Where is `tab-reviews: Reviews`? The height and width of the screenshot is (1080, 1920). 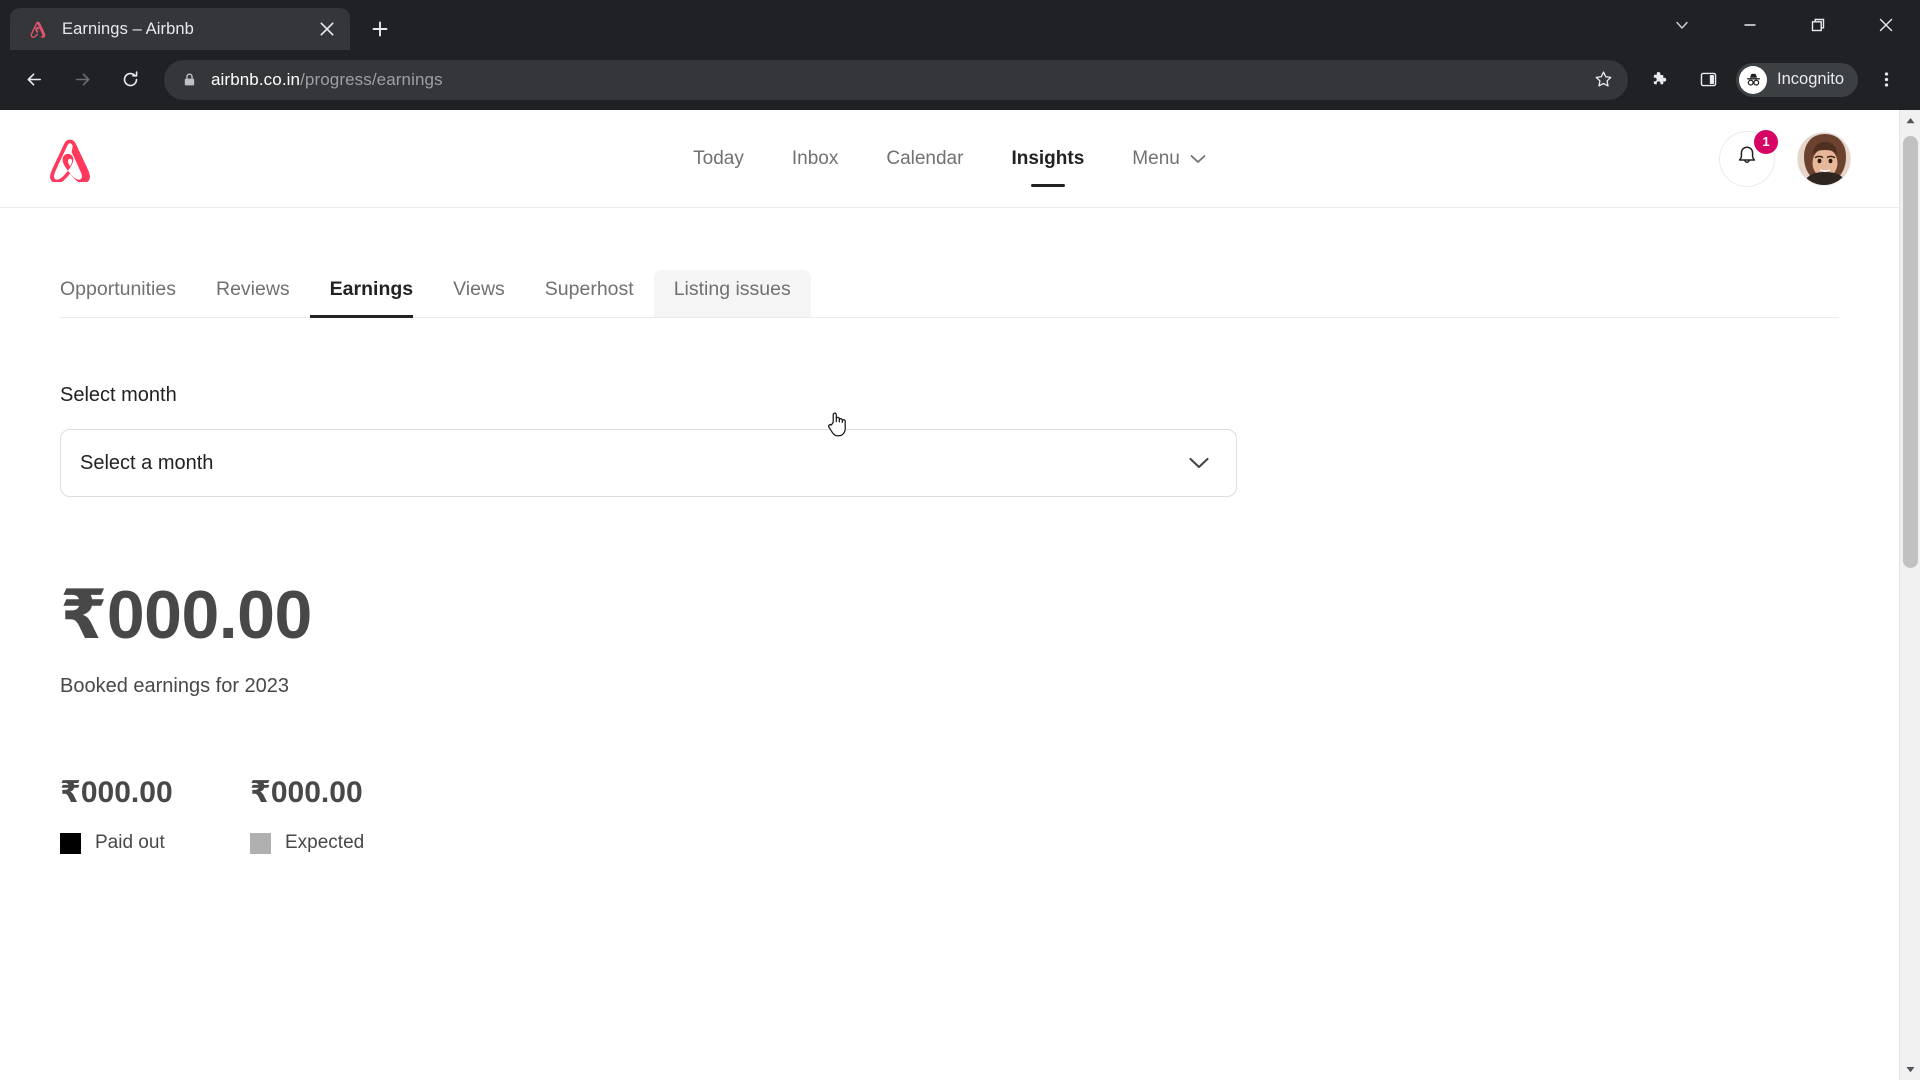 tab-reviews: Reviews is located at coordinates (253, 293).